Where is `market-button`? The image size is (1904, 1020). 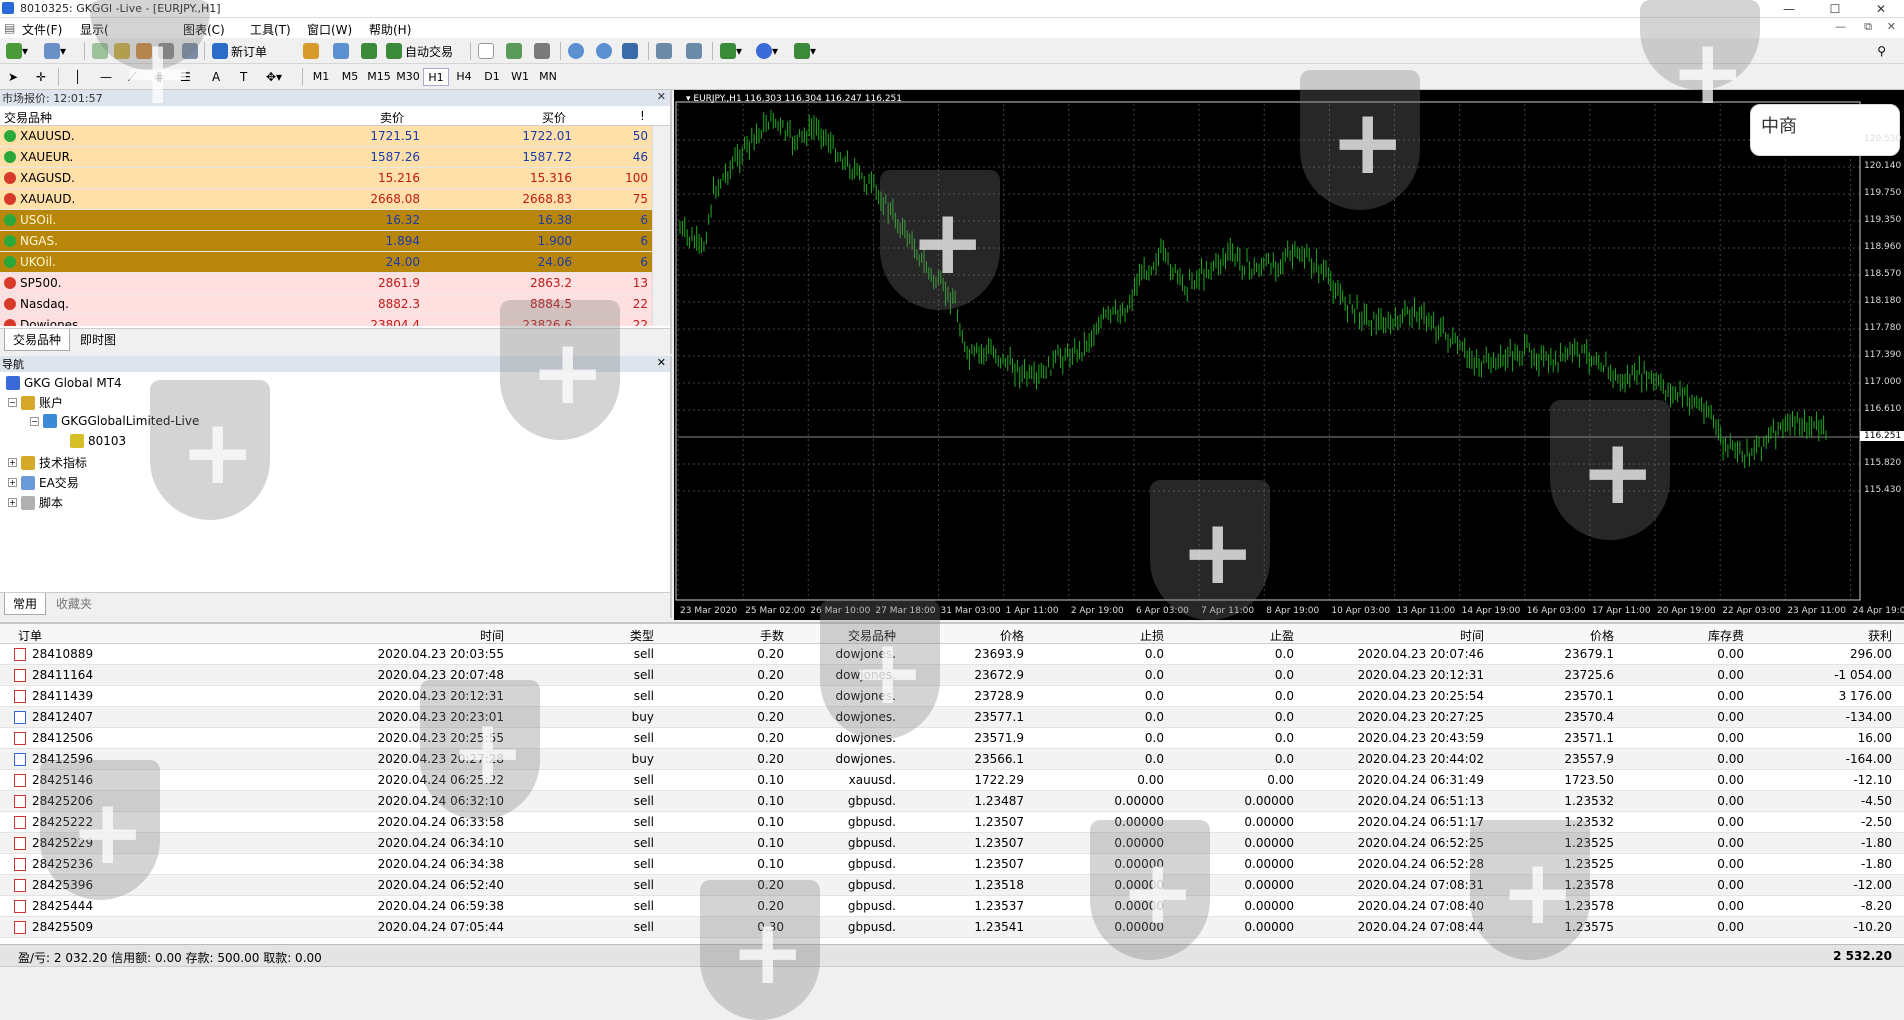
market-button is located at coordinates (369, 51).